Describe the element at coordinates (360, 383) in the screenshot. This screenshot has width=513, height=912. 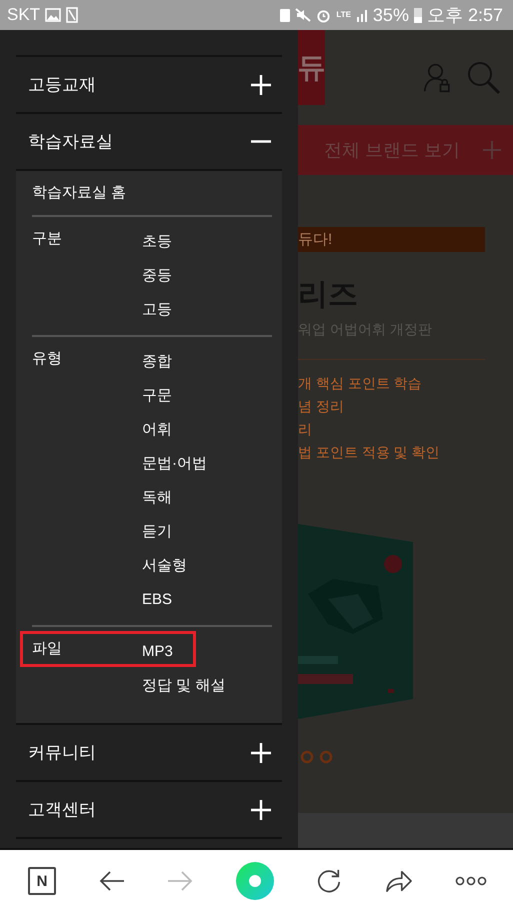
I see `feature-text: 개 핵심 포인트 학습` at that location.